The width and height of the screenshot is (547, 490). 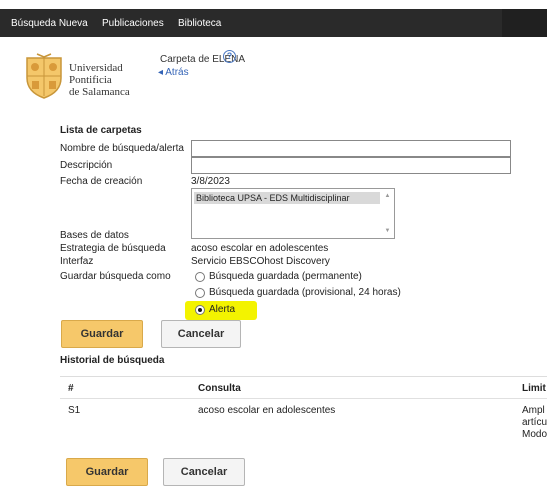 I want to click on row-limiters: Ampl artícu Modo, so click(x=534, y=422).